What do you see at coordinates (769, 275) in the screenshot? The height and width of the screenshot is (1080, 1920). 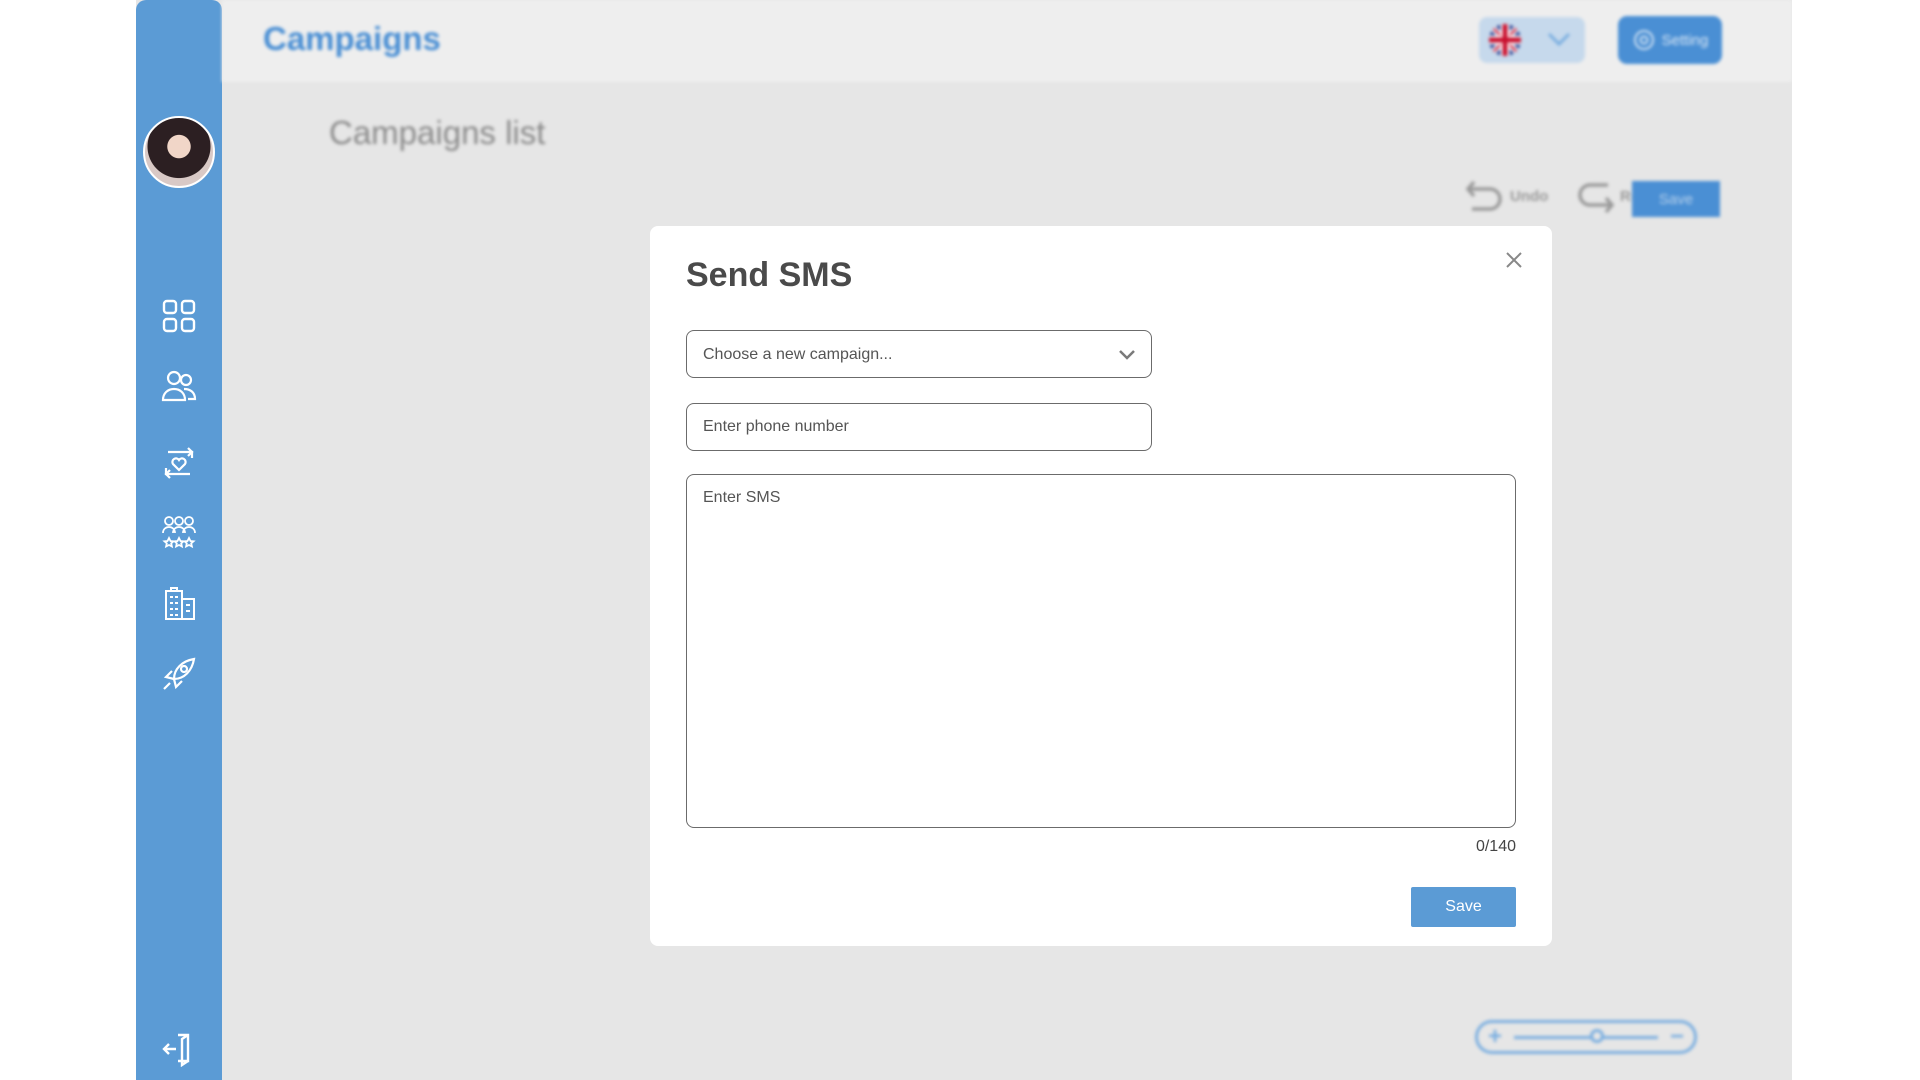 I see `dialog-title: Send SMS` at bounding box center [769, 275].